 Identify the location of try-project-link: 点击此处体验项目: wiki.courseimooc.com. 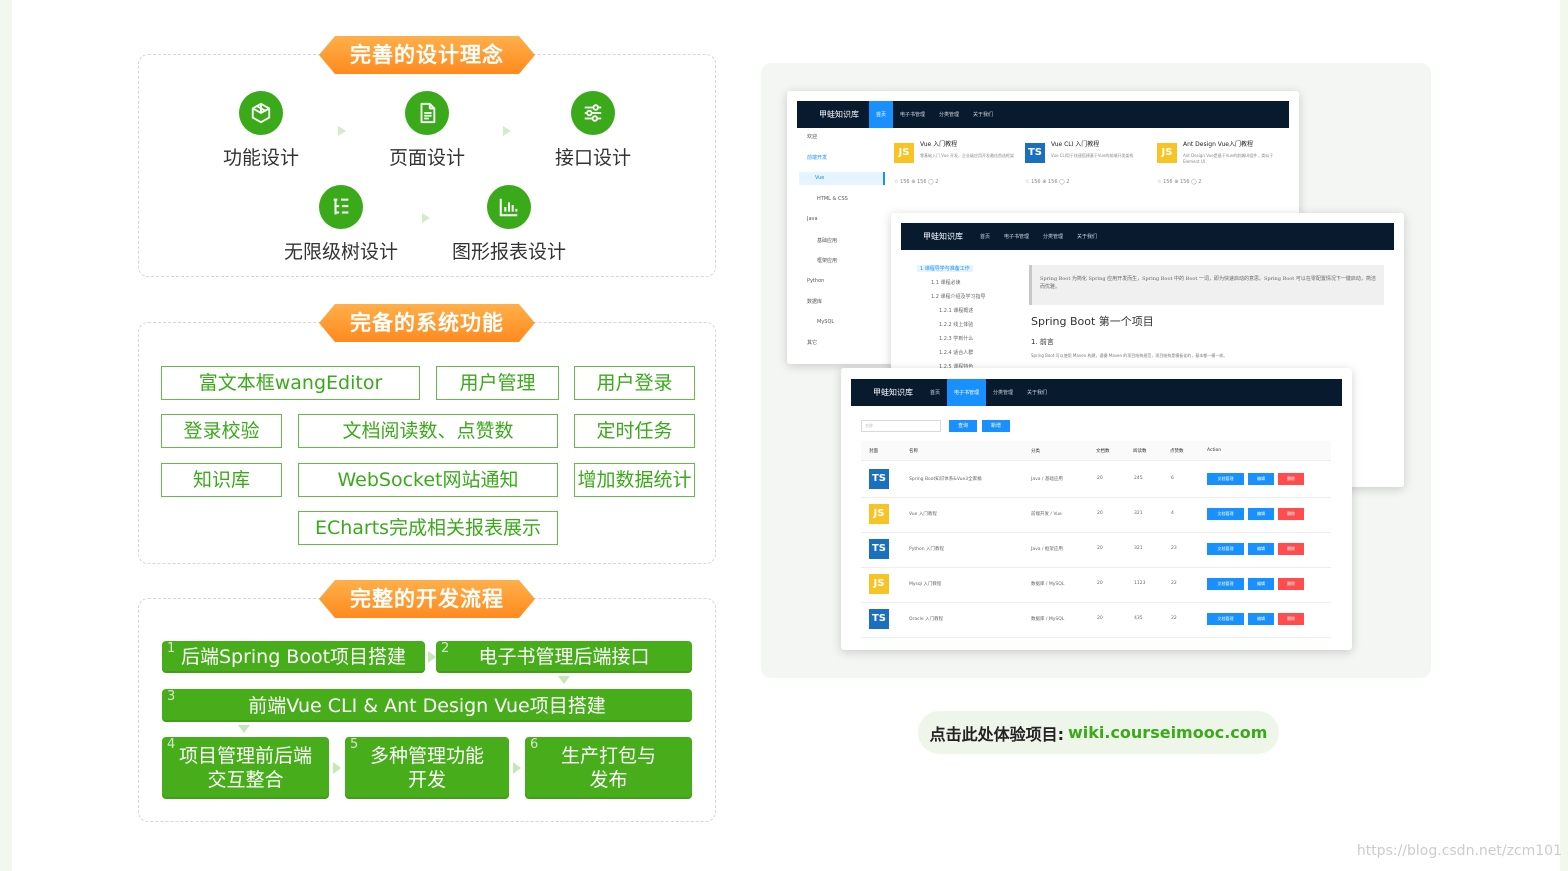
(1098, 732).